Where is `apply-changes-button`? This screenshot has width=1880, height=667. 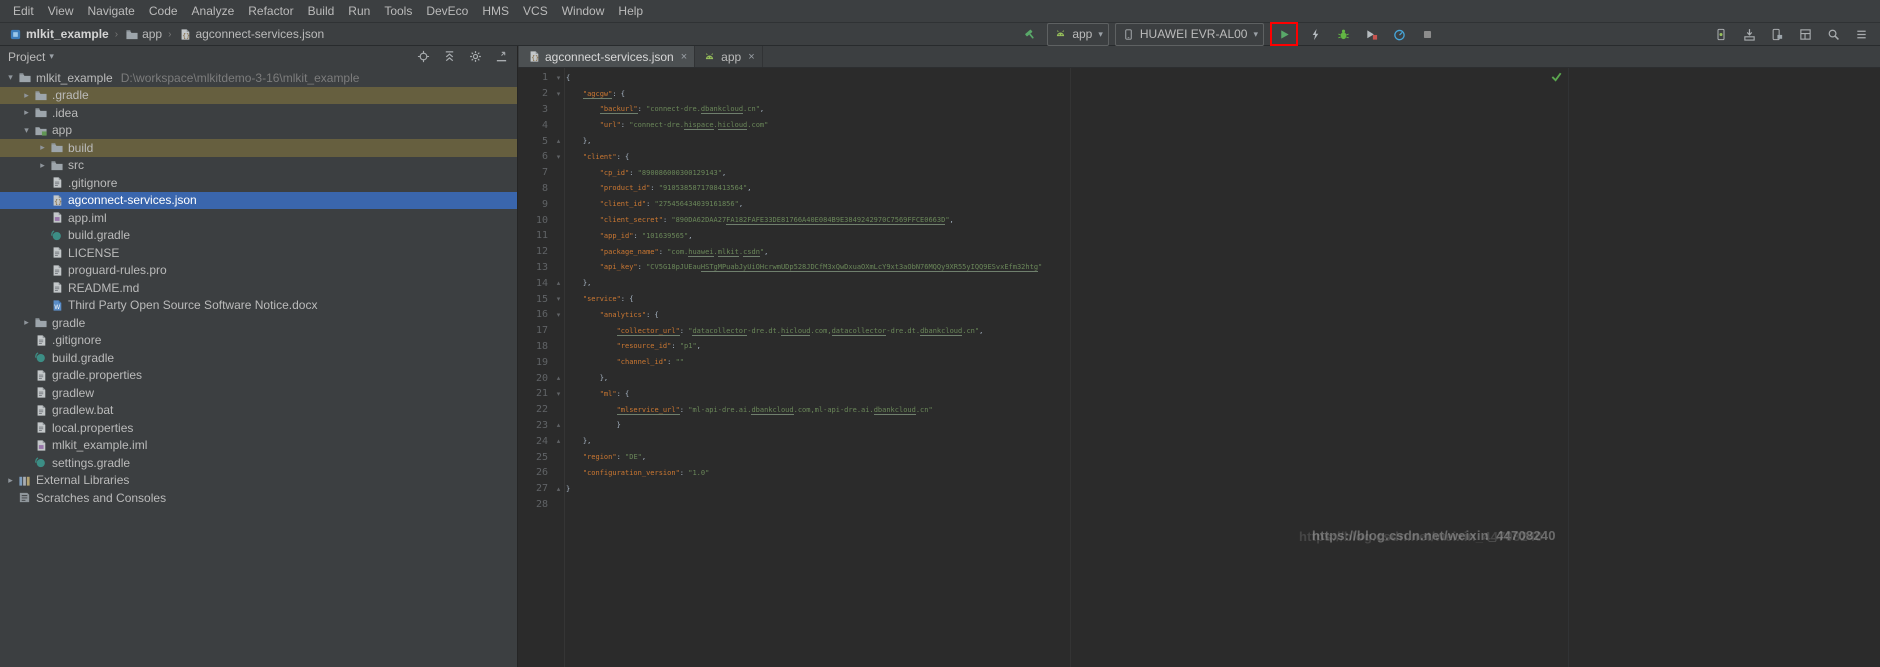
apply-changes-button is located at coordinates (1315, 34).